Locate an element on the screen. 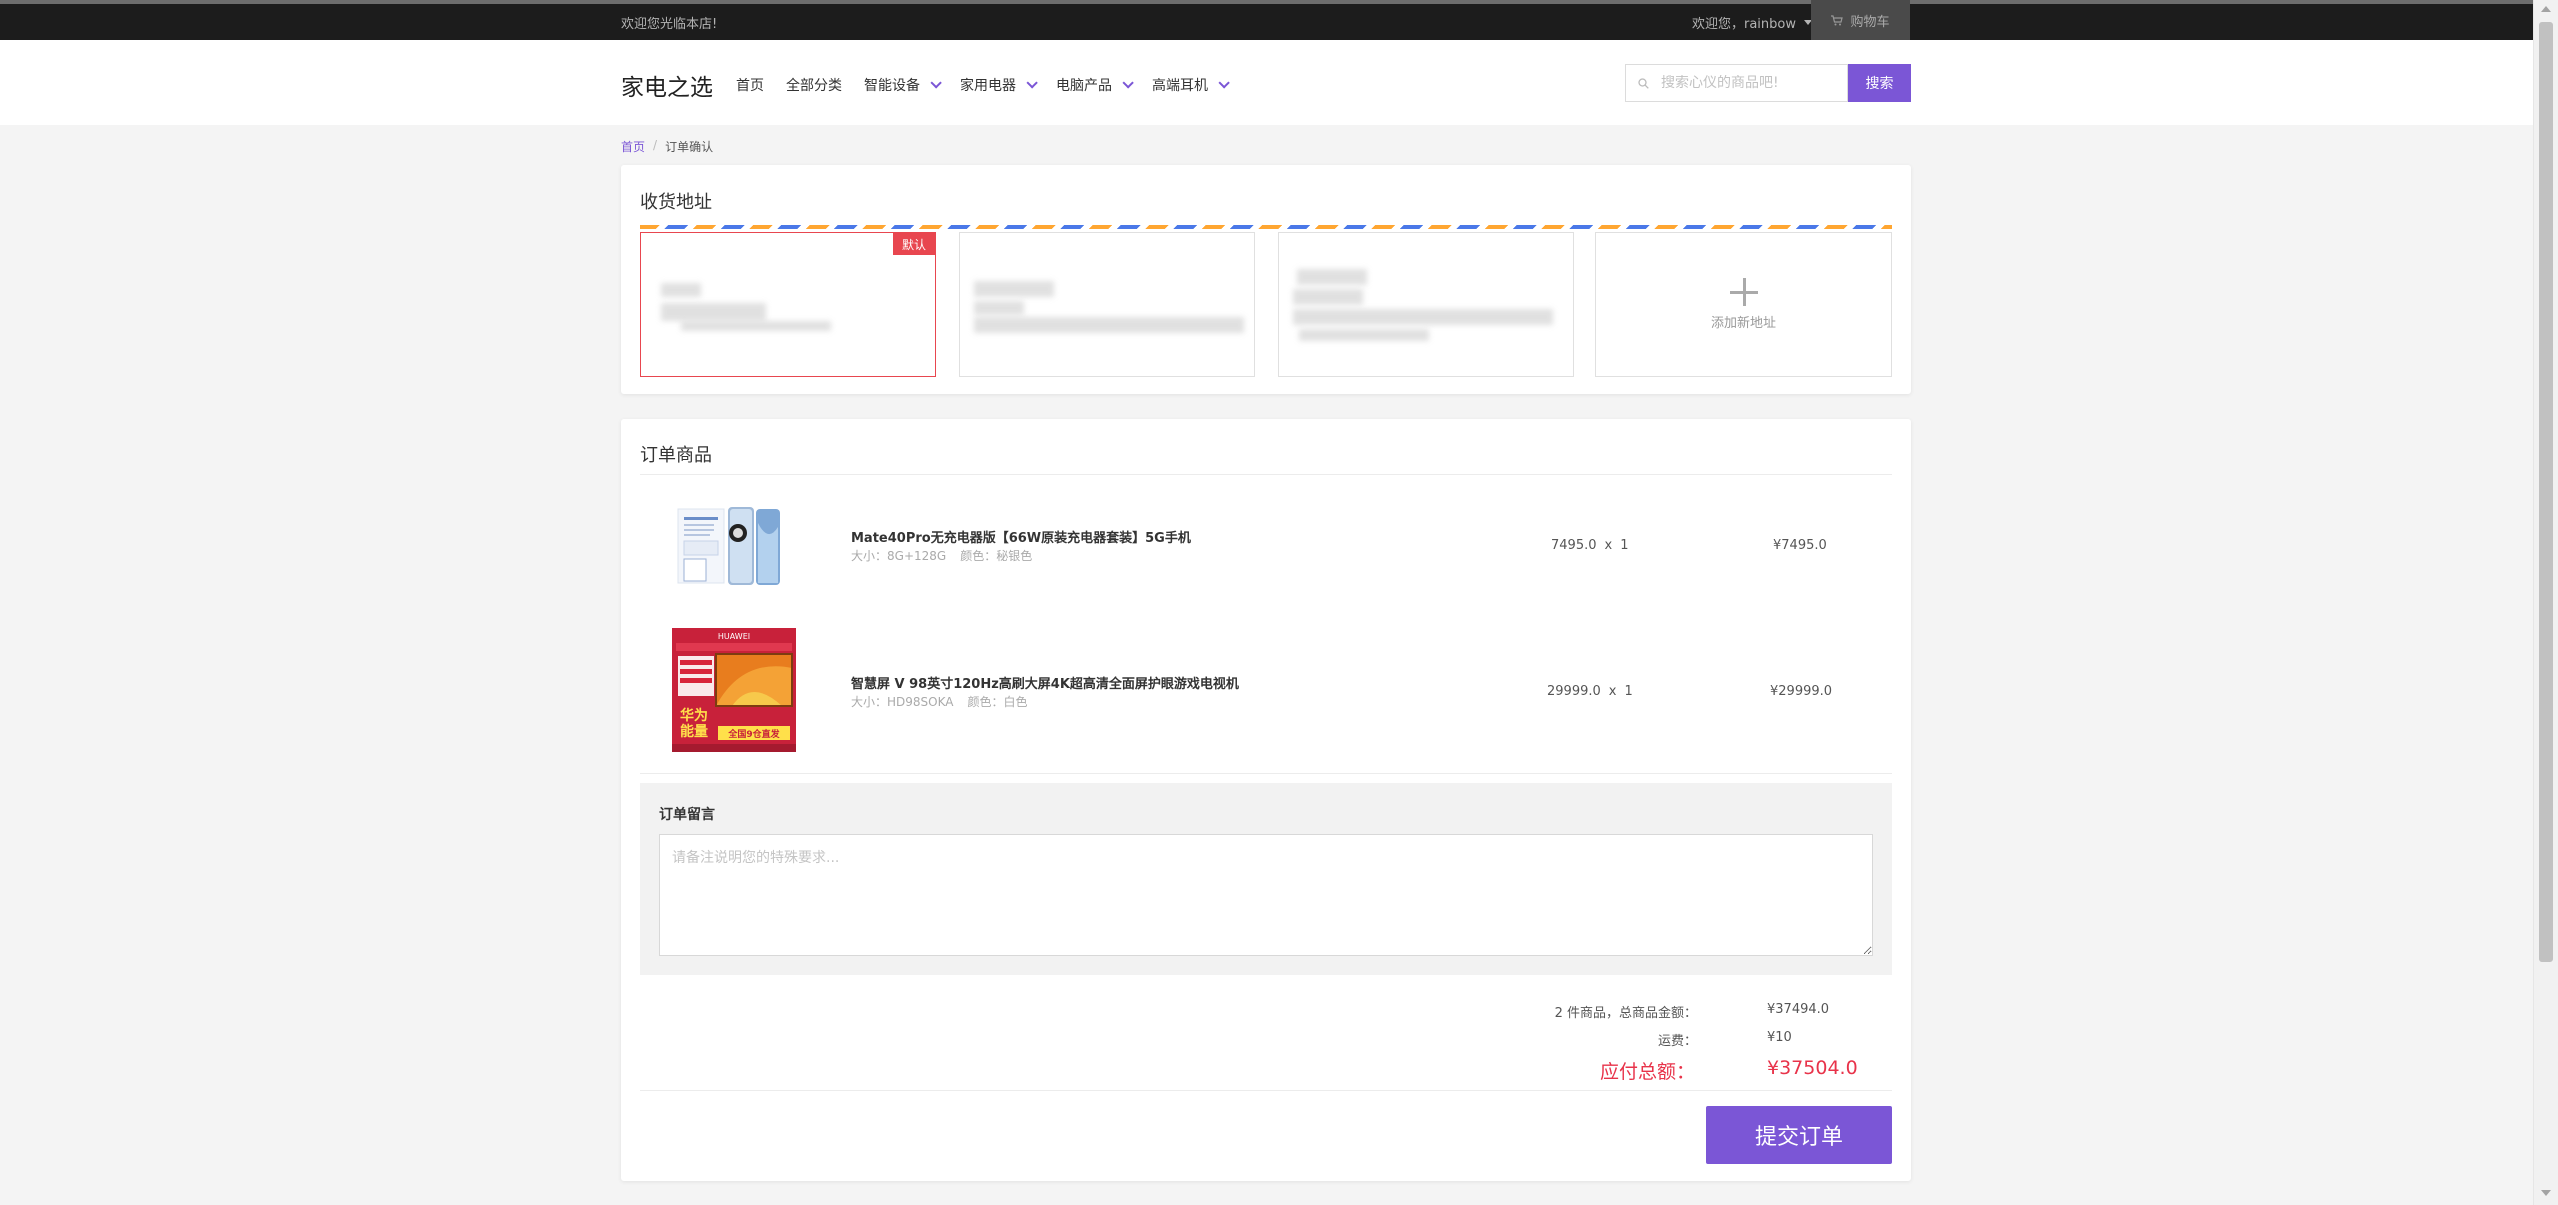 This screenshot has width=2558, height=1205. main-nav: 首页 全部分类 智能设备 家用电器 电脑产品 高端耳机 is located at coordinates (983, 85).